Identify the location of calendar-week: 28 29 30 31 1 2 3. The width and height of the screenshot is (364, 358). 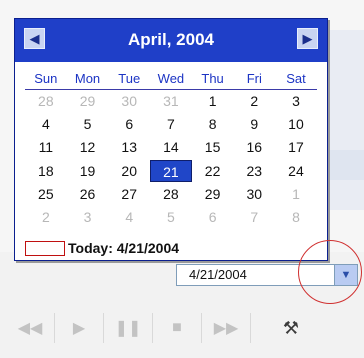
(171, 101).